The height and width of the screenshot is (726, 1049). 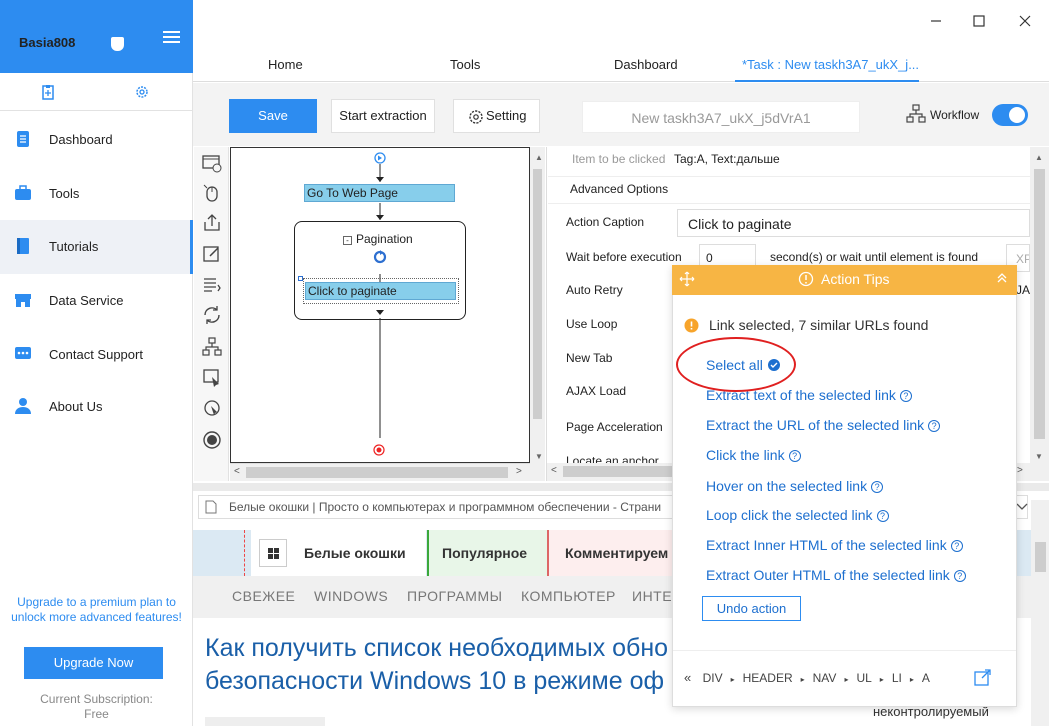 What do you see at coordinates (212, 163) in the screenshot?
I see `add-page-icon` at bounding box center [212, 163].